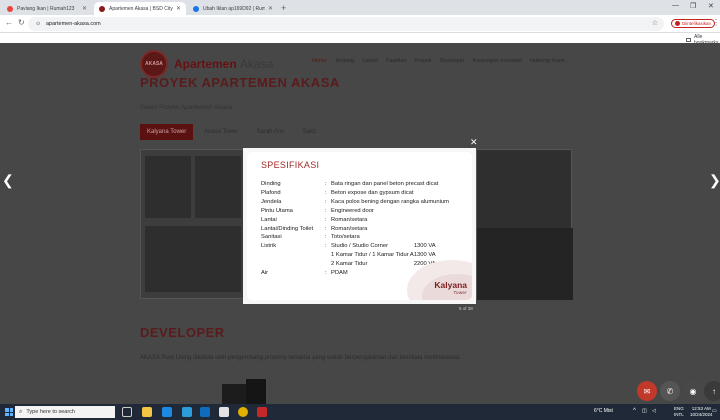 The width and height of the screenshot is (720, 420). Describe the element at coordinates (271, 192) in the screenshot. I see `spec-label: Plafond` at that location.